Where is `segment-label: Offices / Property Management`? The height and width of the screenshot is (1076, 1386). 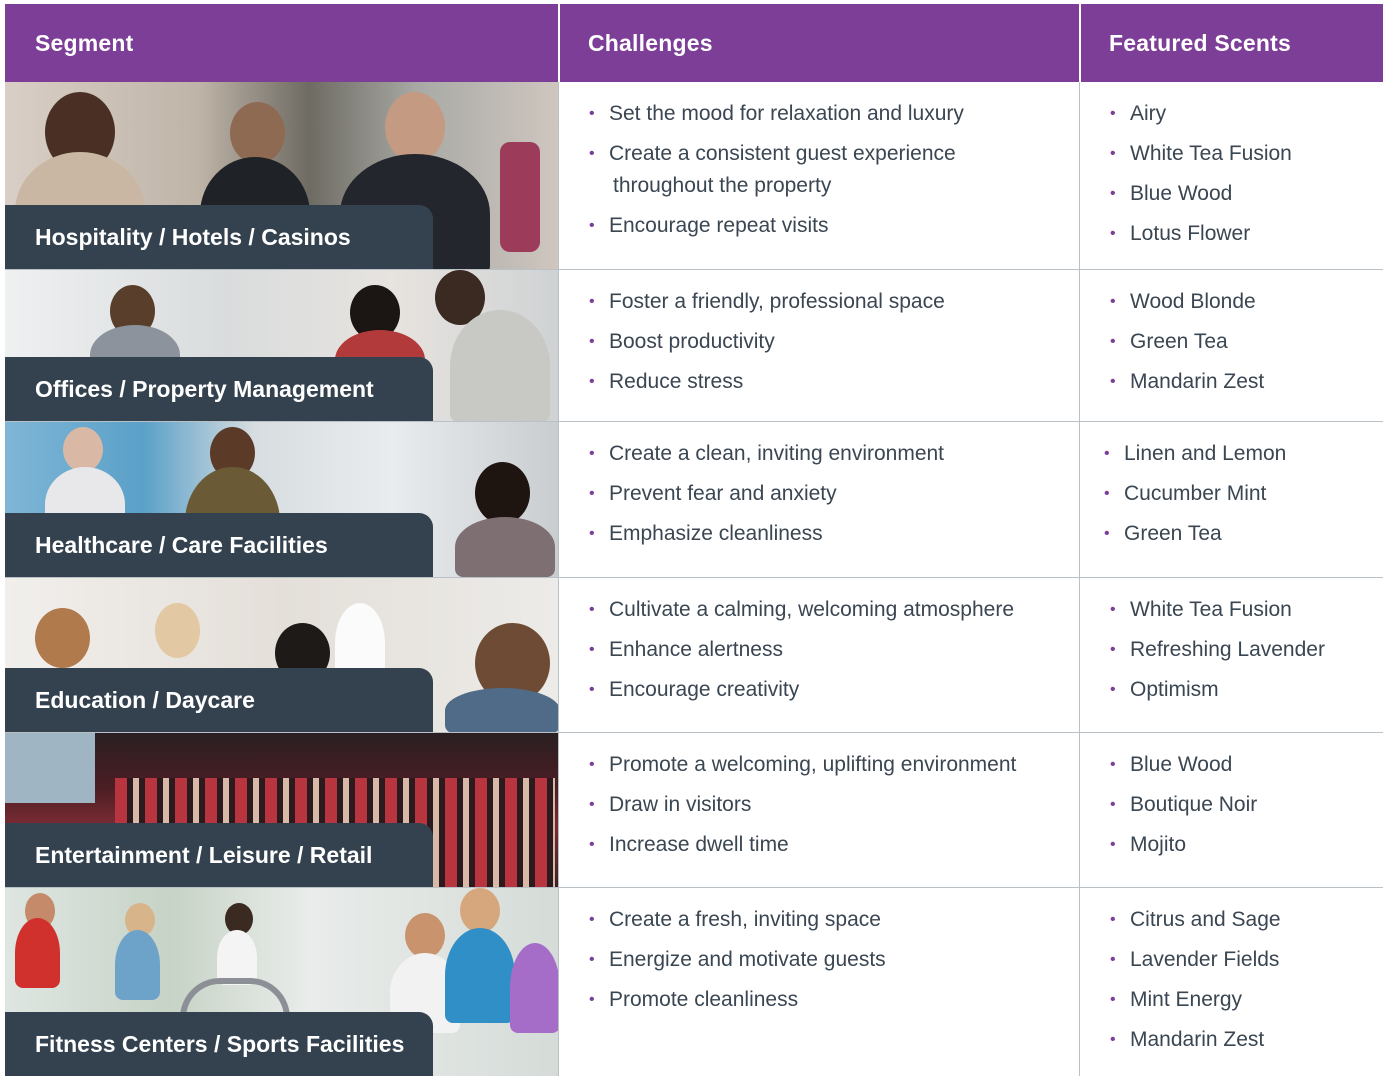
segment-label: Offices / Property Management is located at coordinates (219, 389).